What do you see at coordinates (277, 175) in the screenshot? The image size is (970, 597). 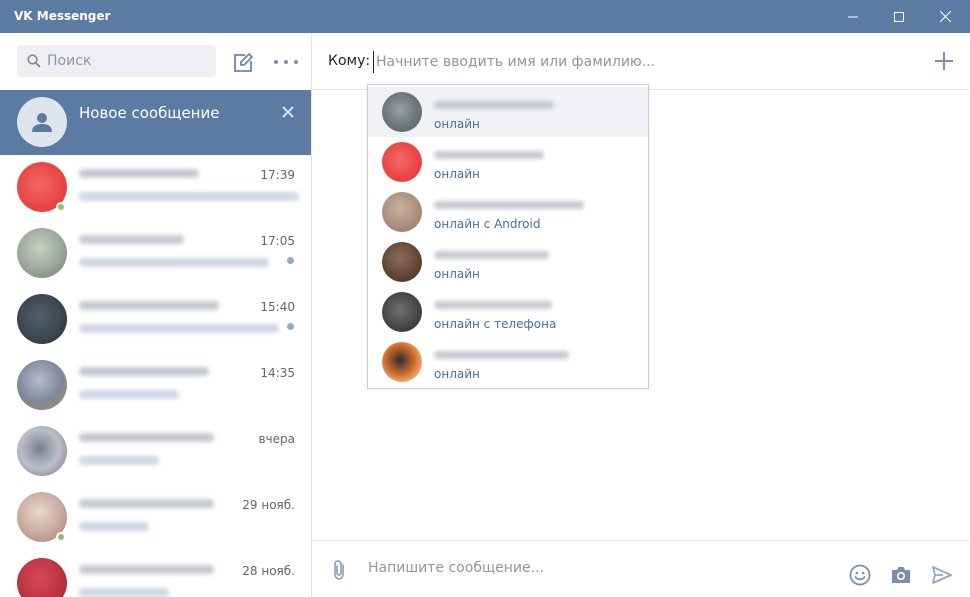 I see `conversation-time: 17:39` at bounding box center [277, 175].